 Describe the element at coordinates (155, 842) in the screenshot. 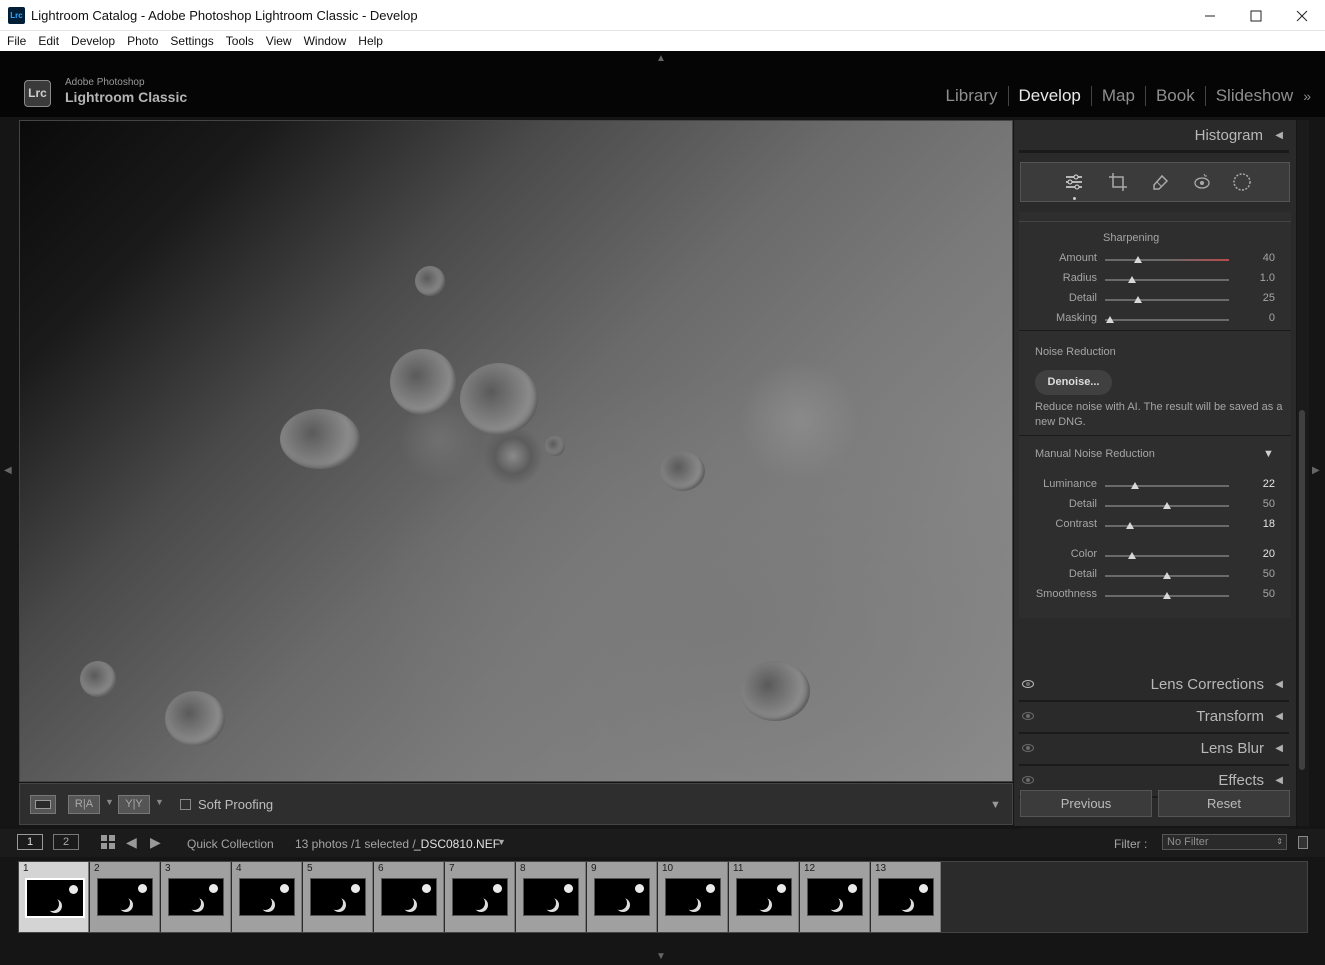

I see `forward-arrow-icon: ▶` at that location.